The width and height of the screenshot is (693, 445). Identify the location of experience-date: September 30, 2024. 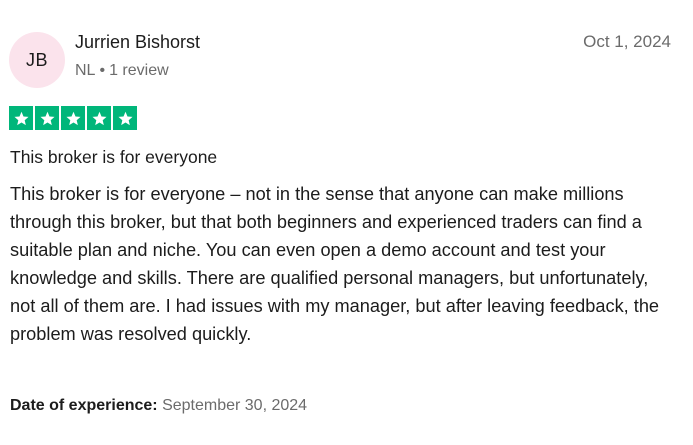
(235, 405).